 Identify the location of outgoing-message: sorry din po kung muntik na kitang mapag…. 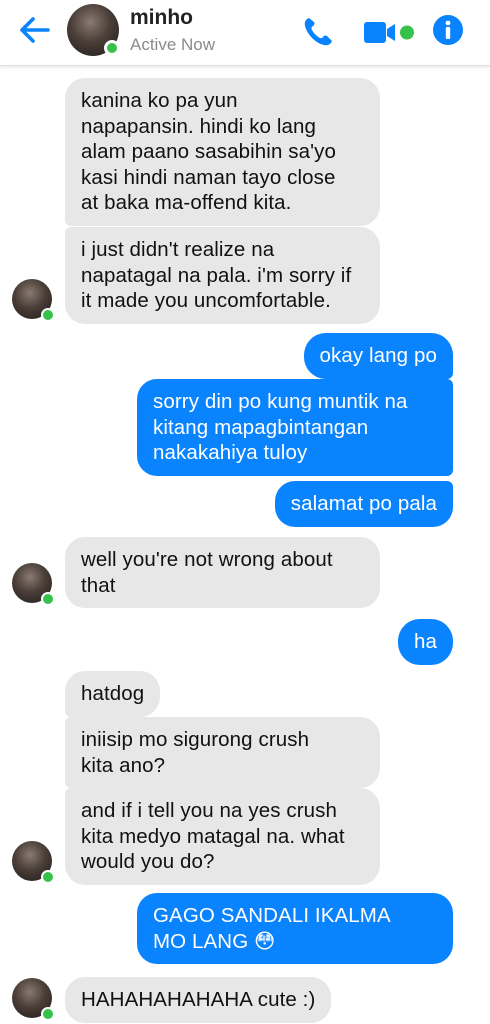
(295, 427).